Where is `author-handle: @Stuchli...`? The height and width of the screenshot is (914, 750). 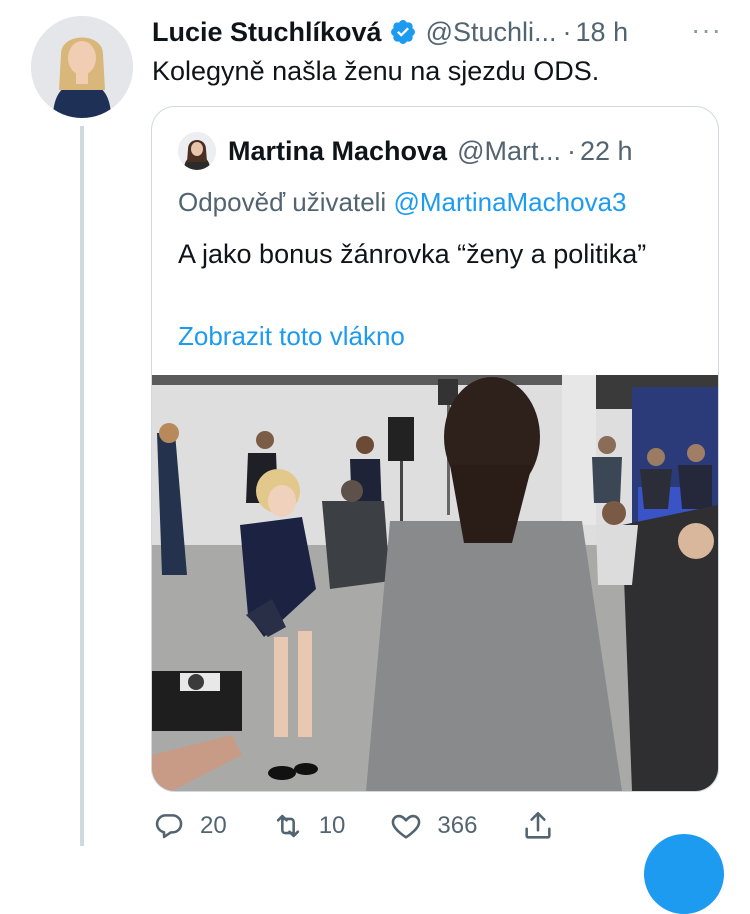
author-handle: @Stuchli... is located at coordinates (491, 32).